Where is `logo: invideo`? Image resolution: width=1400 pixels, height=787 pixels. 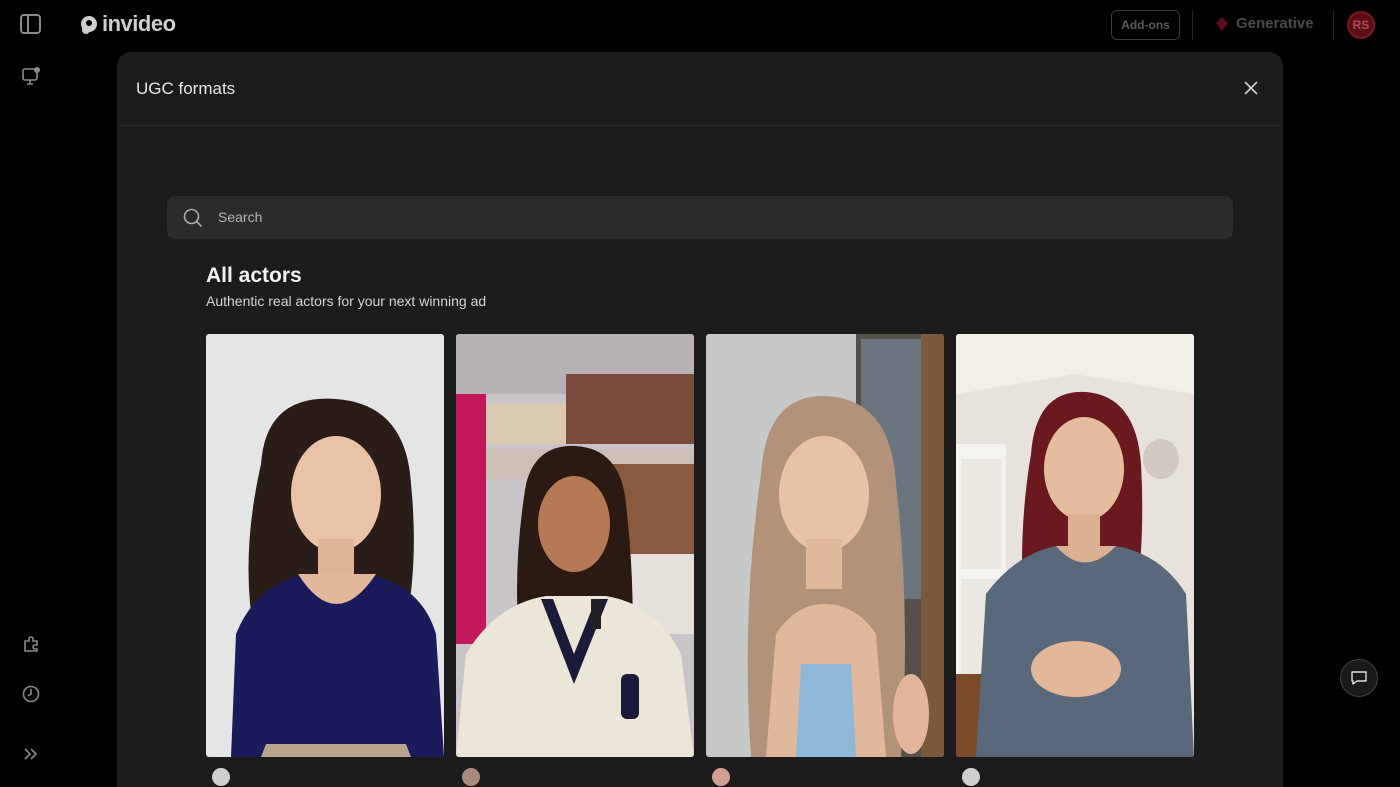 logo: invideo is located at coordinates (127, 24).